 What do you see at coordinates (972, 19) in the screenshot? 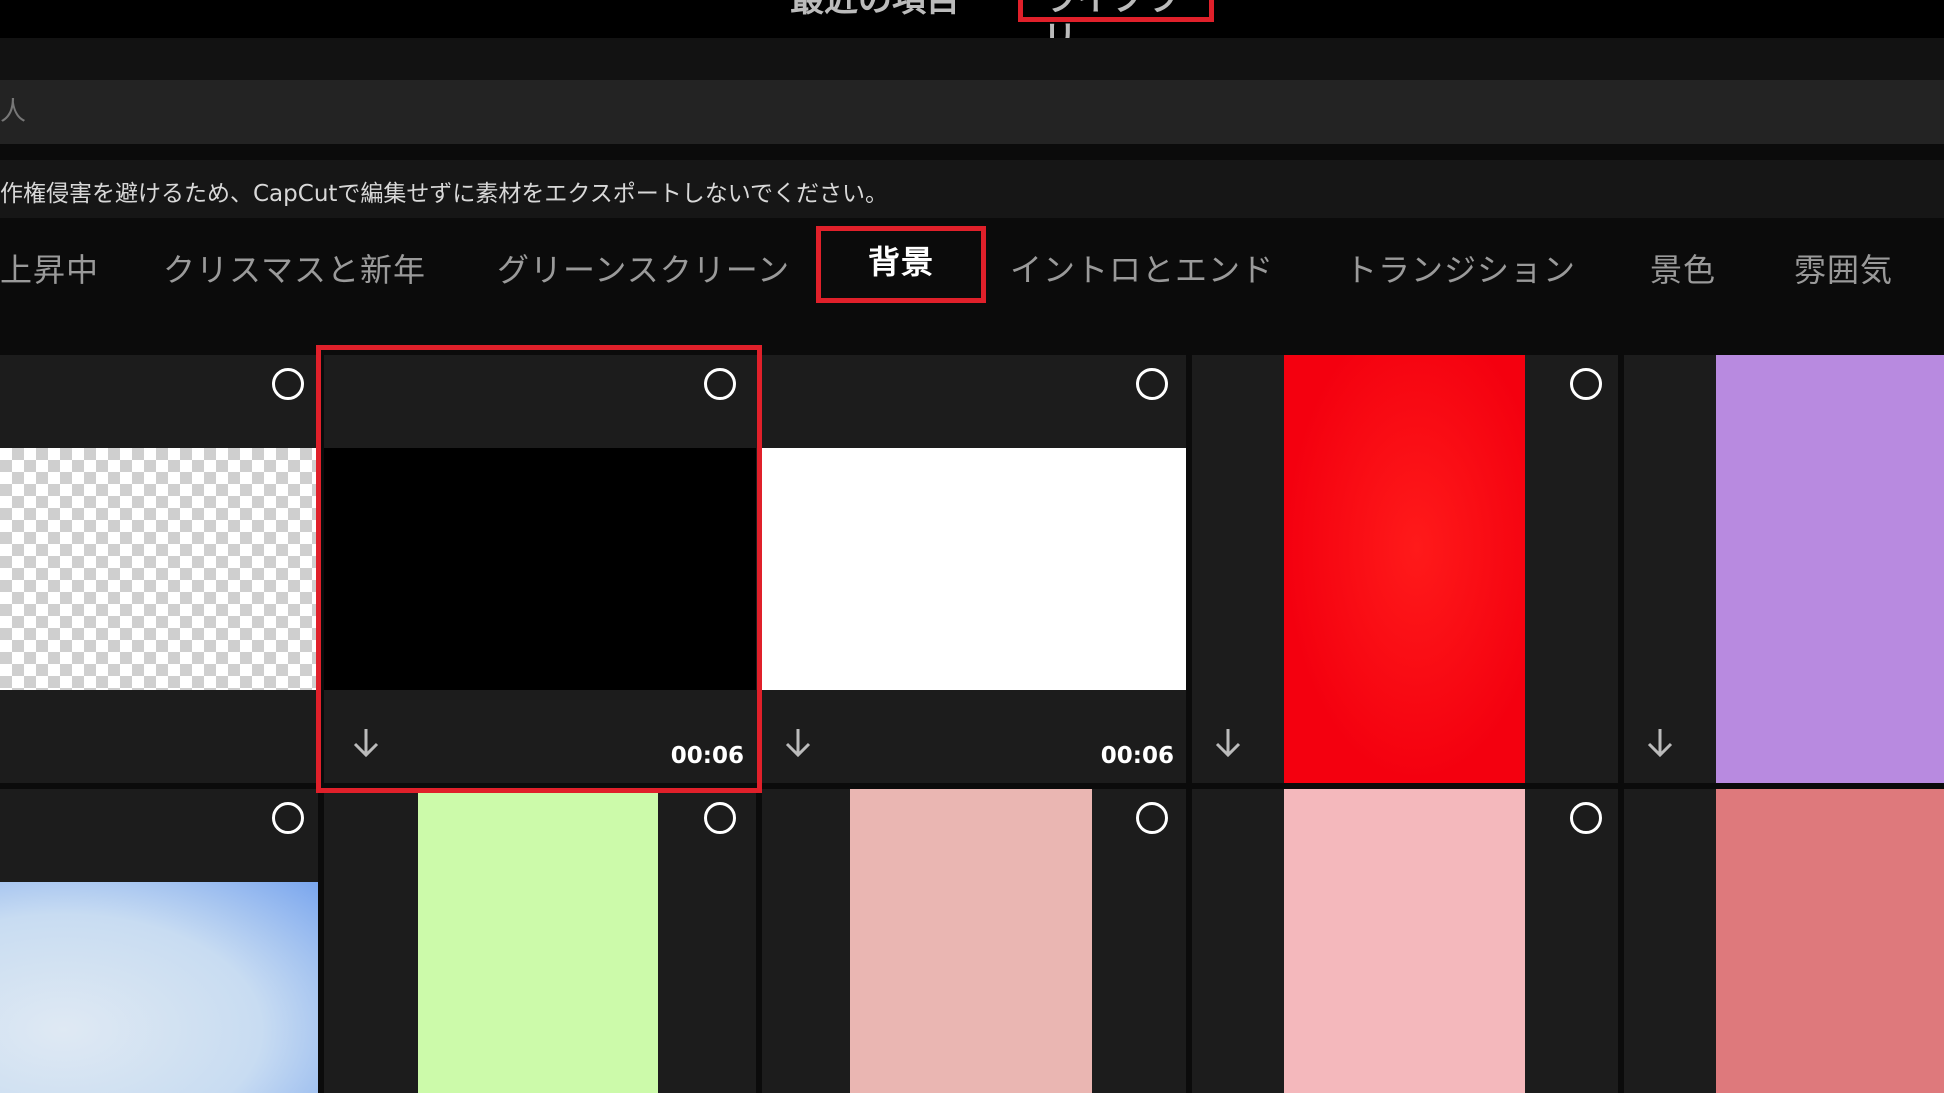
I see `top-tab-bar: 最近の項目 ライブラリ` at bounding box center [972, 19].